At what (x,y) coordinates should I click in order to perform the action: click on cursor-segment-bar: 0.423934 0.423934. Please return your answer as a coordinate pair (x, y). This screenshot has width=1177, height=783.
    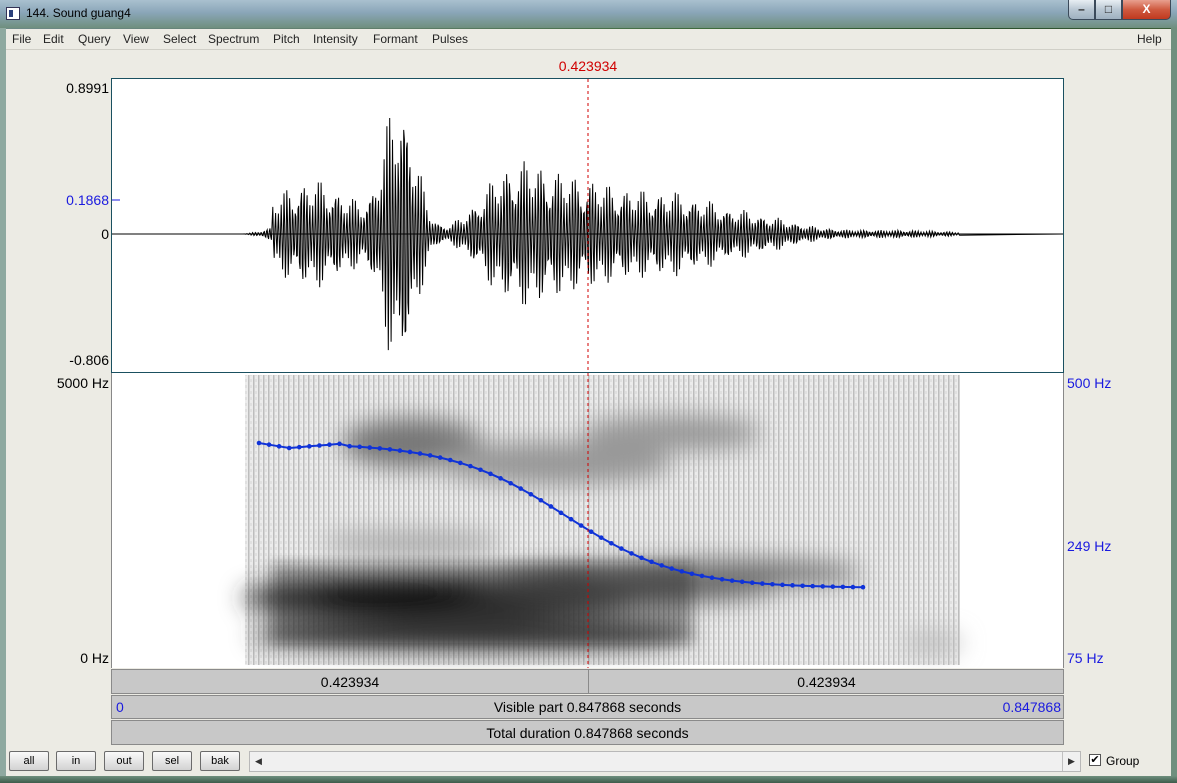
    Looking at the image, I should click on (587, 681).